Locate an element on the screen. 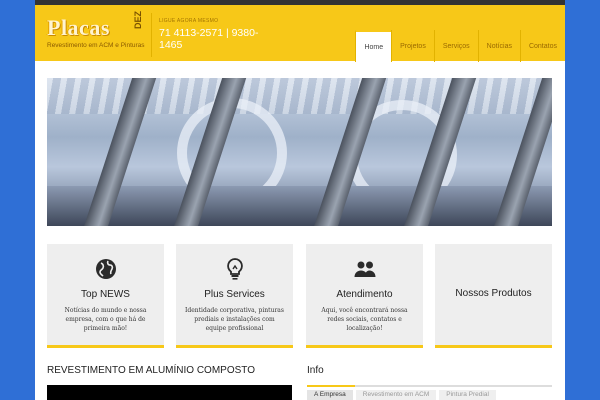 This screenshot has width=600, height=400. info-divider-accent is located at coordinates (331, 386).